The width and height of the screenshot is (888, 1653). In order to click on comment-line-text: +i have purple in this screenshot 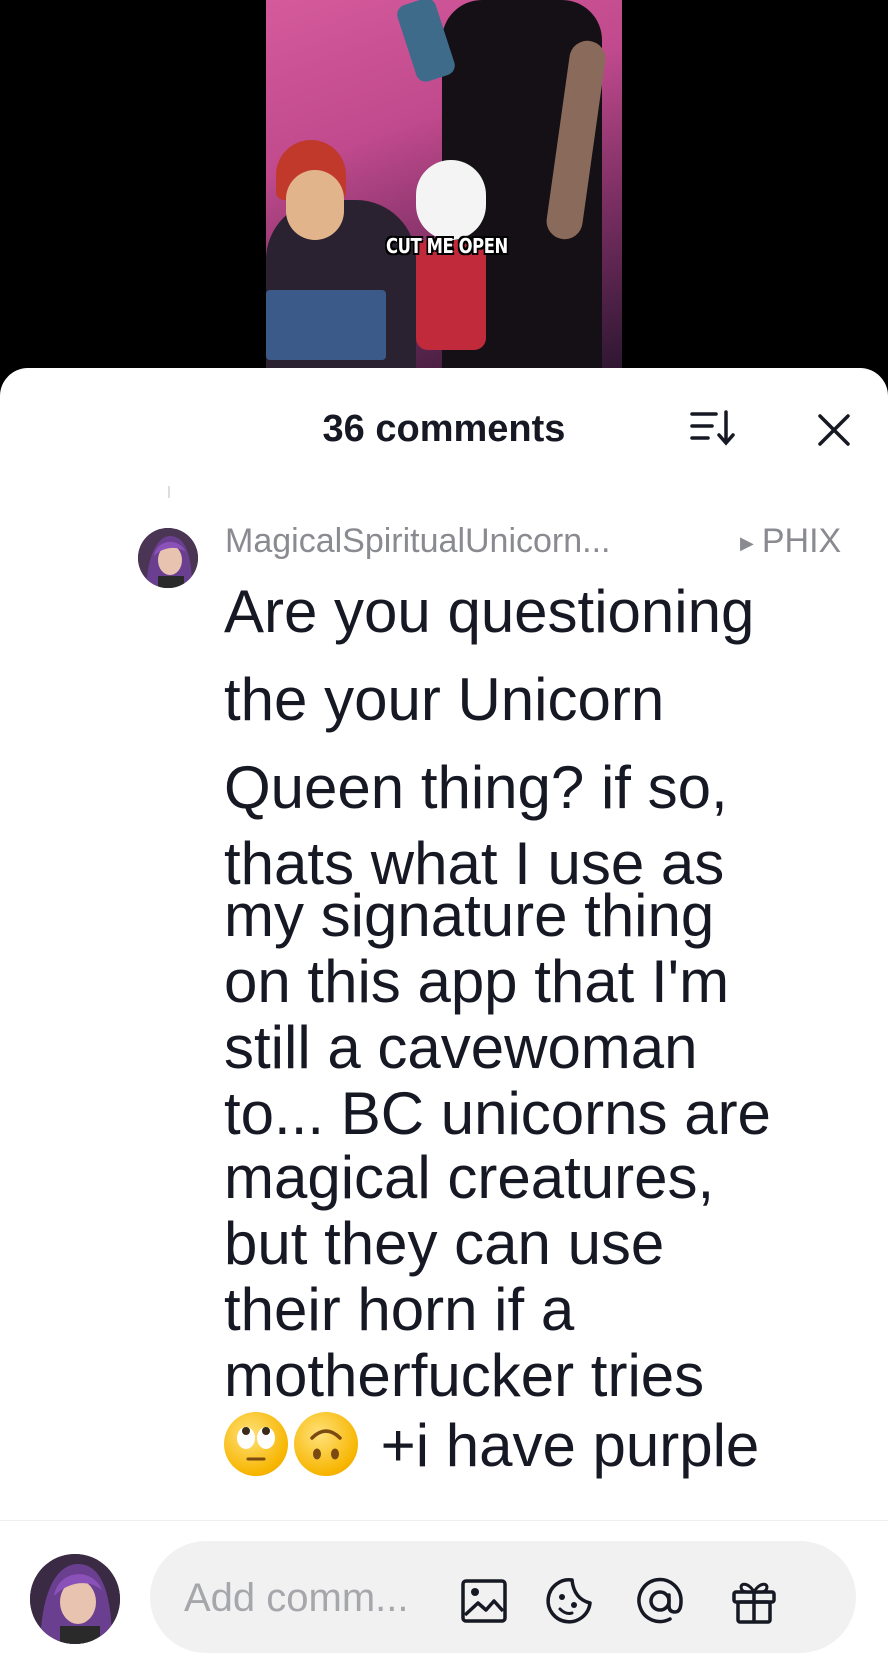, I will do `click(570, 1445)`.